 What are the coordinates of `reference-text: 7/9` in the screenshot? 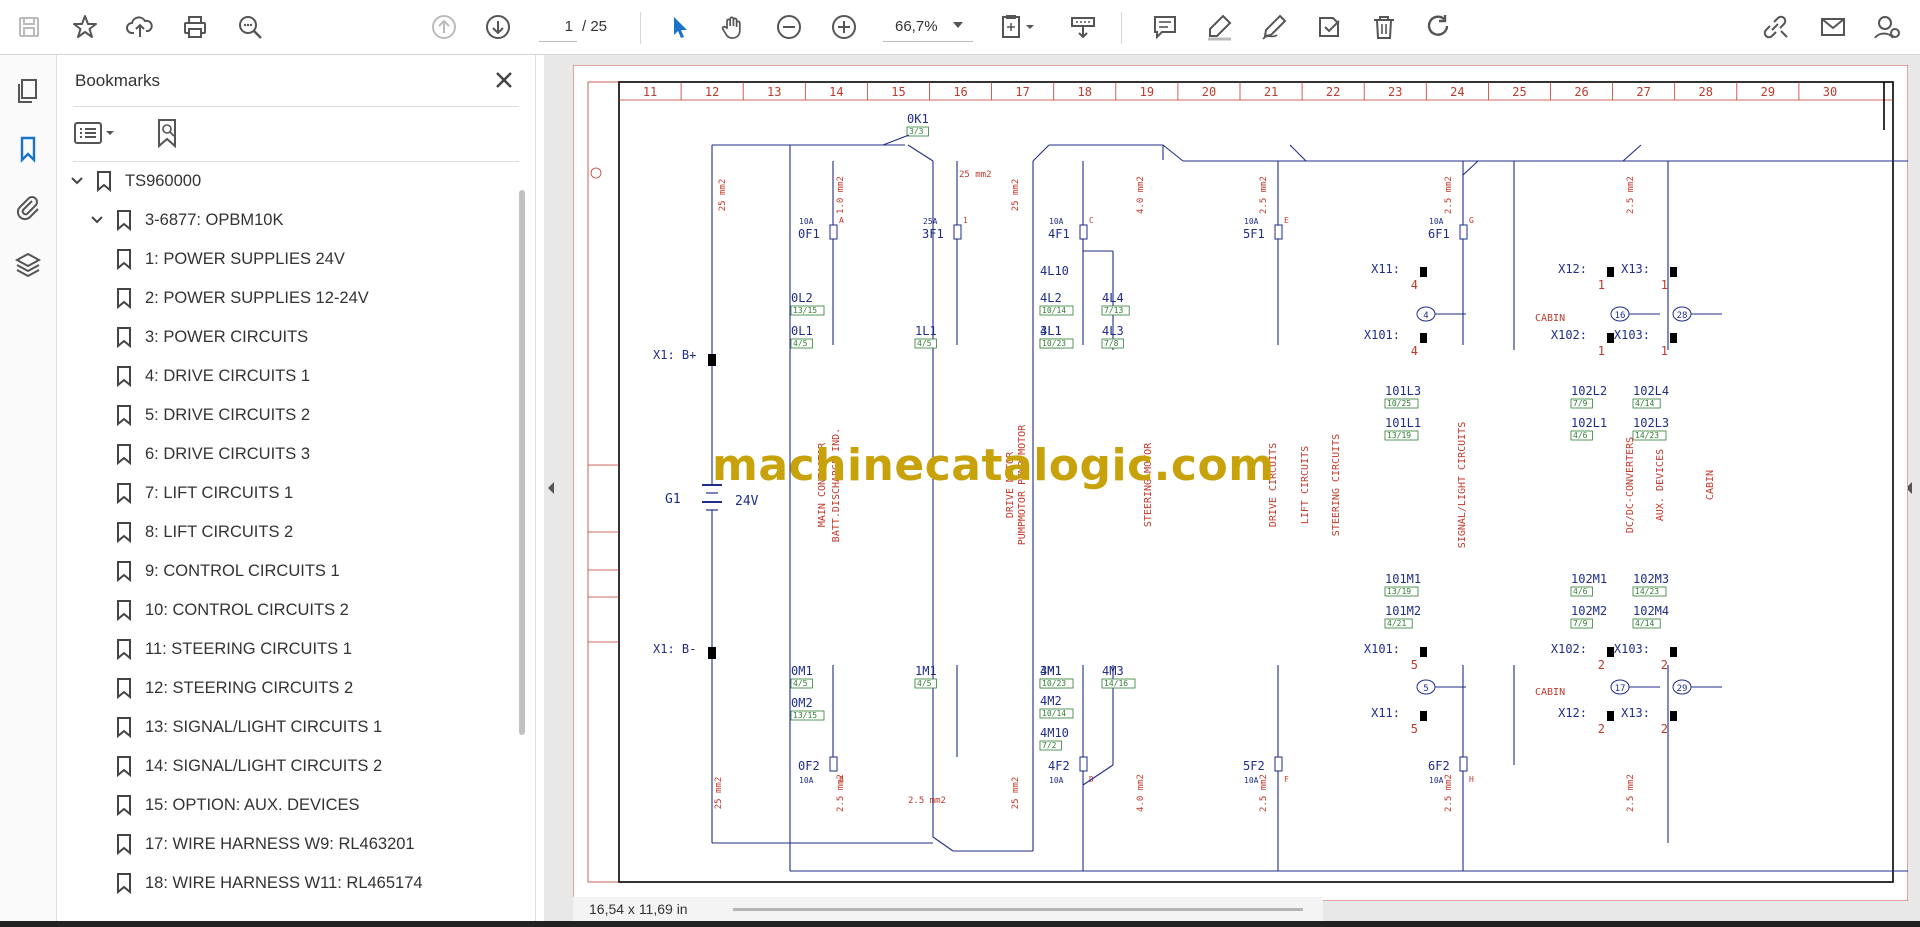 It's located at (1580, 623).